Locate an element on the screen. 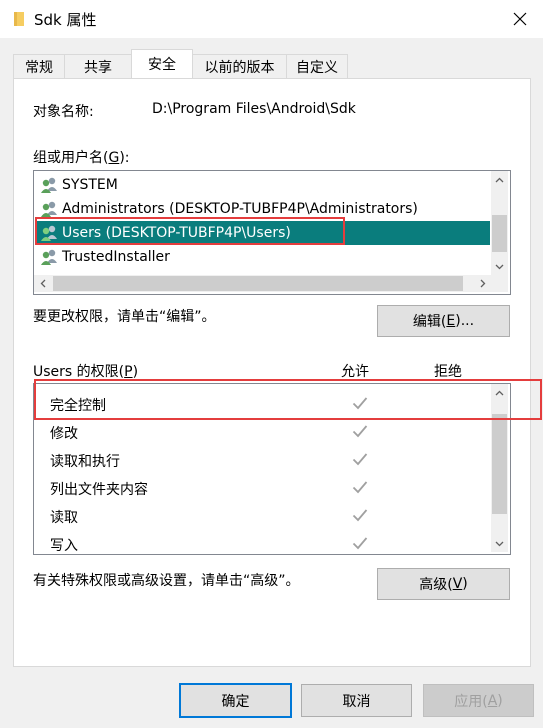 The height and width of the screenshot is (728, 543). permission-row-write: 写入 is located at coordinates (264, 544).